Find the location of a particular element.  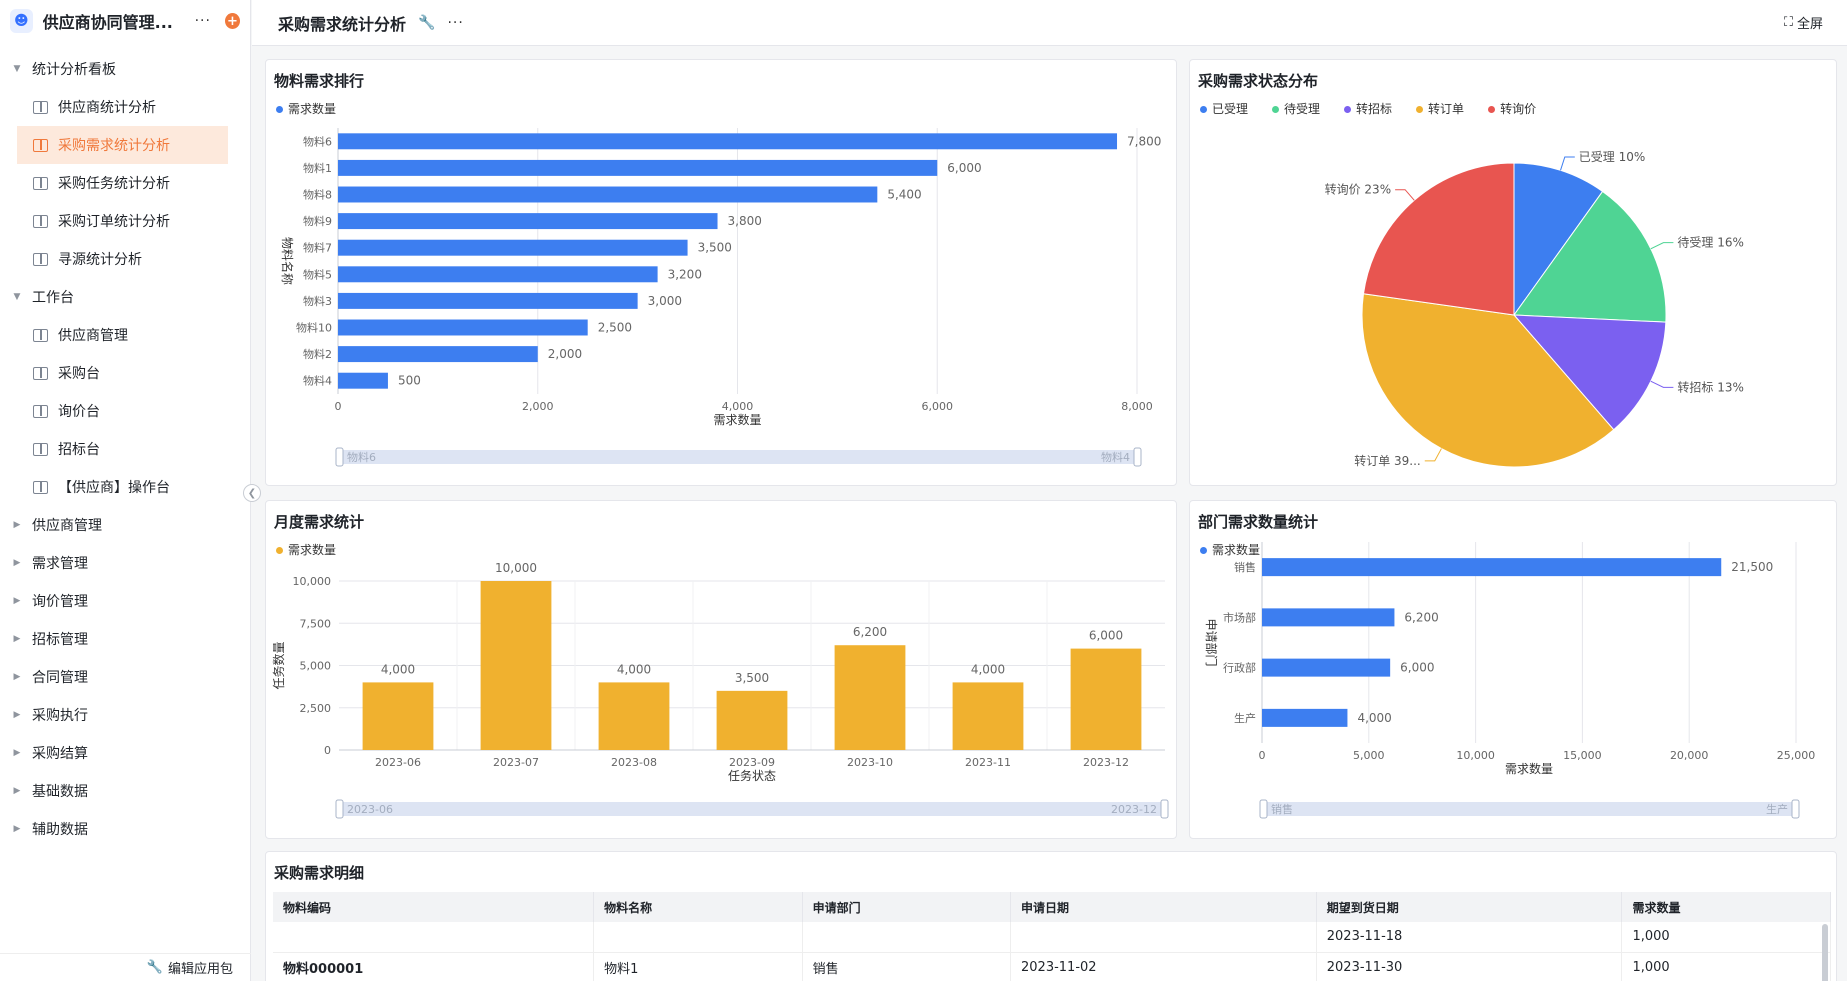

pie-leader-line is located at coordinates (1405, 195).